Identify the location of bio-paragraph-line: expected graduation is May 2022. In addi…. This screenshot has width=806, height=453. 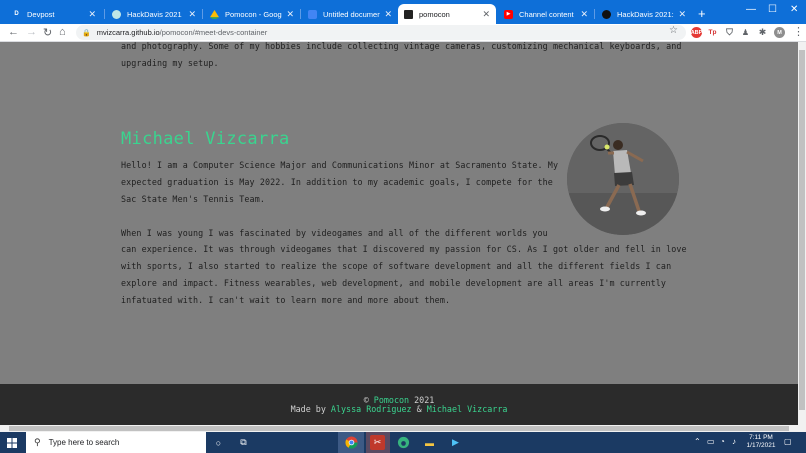
(337, 182).